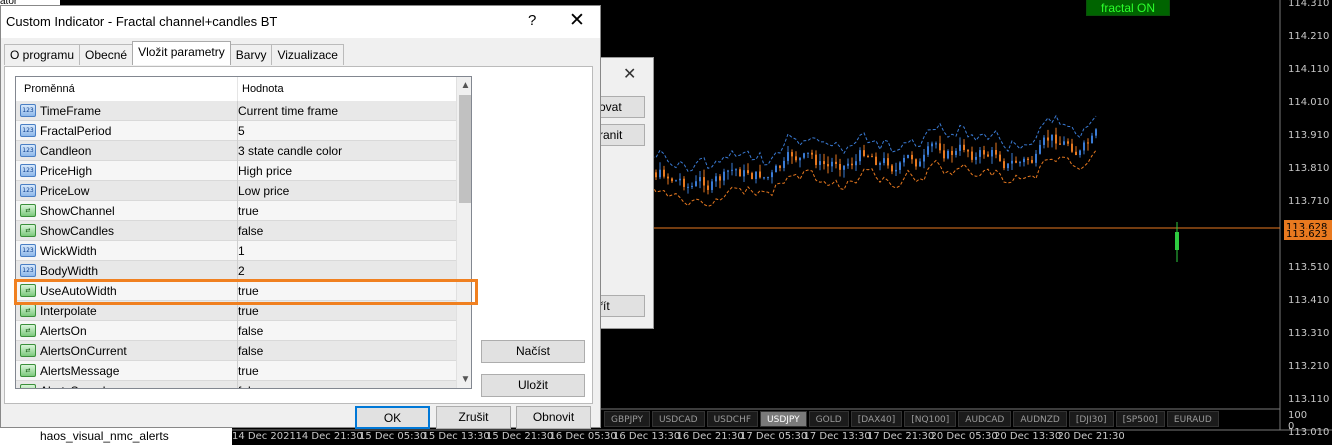 The width and height of the screenshot is (1332, 445). Describe the element at coordinates (1040, 419) in the screenshot. I see `symbol-tab: AUDNZD` at that location.